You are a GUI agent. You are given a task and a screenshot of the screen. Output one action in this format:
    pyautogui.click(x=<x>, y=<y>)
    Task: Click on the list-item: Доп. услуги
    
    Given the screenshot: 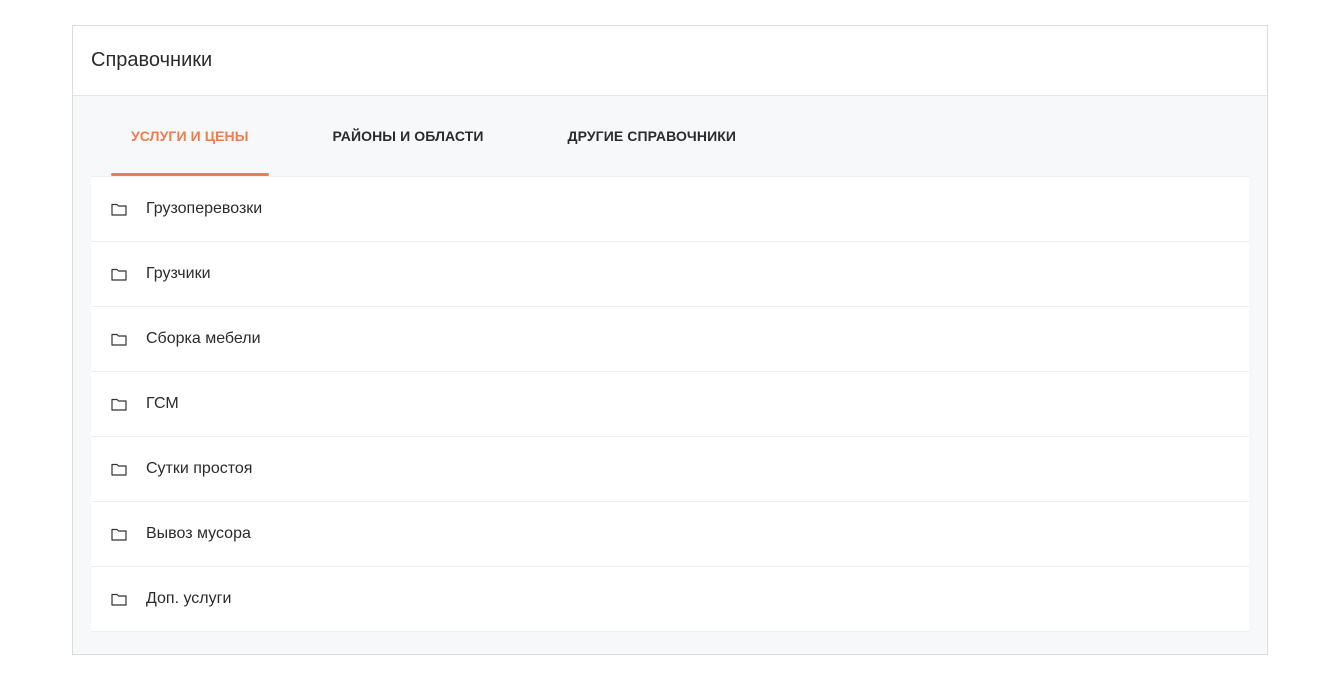 What is the action you would take?
    pyautogui.click(x=670, y=599)
    